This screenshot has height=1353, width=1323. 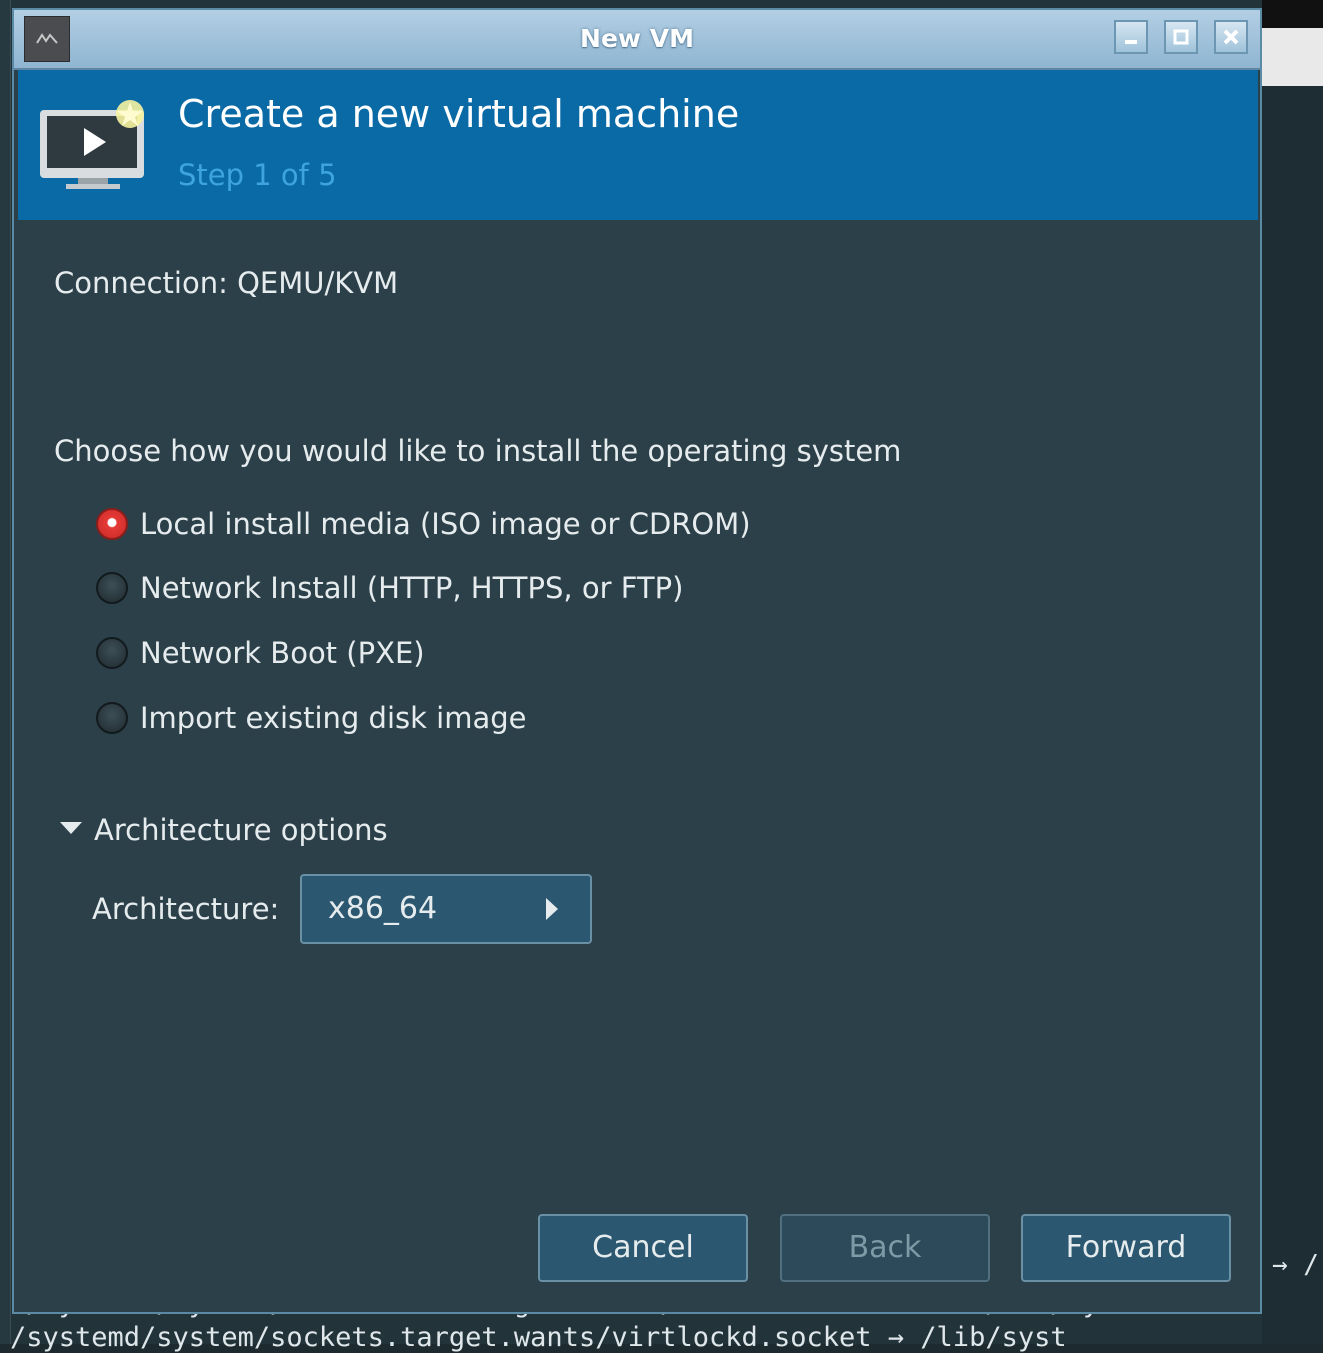 What do you see at coordinates (383, 908) in the screenshot?
I see `architecture-value: x86_64` at bounding box center [383, 908].